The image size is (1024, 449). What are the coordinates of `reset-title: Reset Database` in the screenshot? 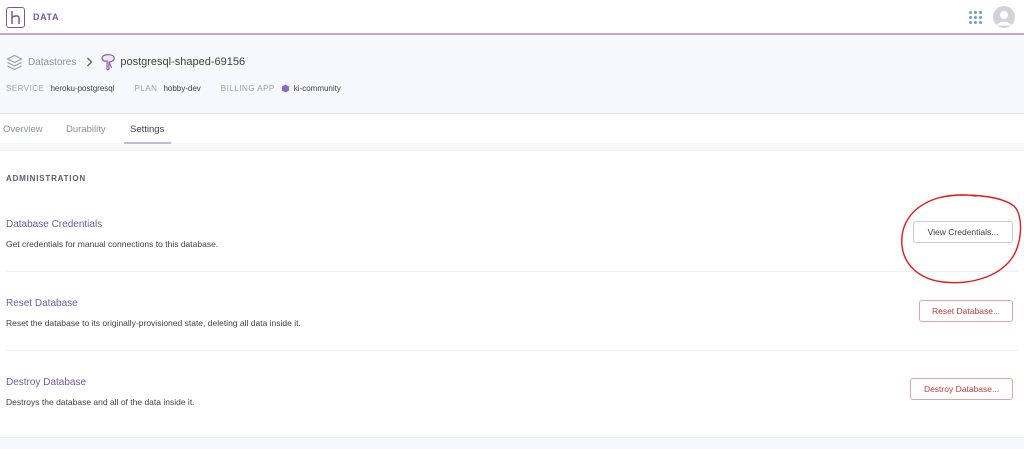 It's located at (42, 303).